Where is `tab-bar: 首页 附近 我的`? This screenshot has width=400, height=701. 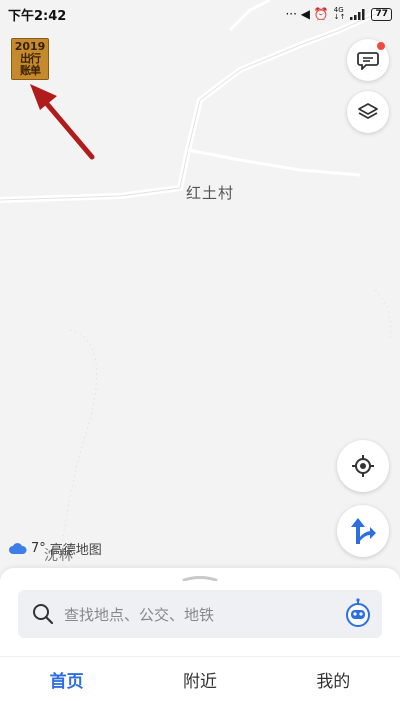 tab-bar: 首页 附近 我的 is located at coordinates (200, 678).